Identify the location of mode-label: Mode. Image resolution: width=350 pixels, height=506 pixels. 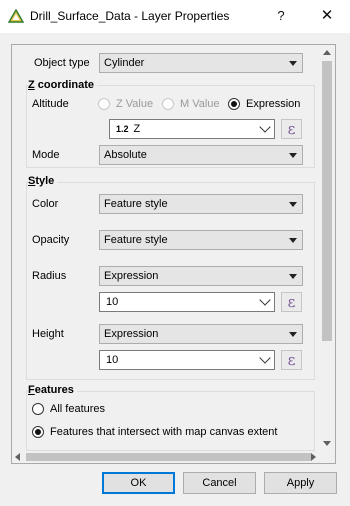
(46, 155).